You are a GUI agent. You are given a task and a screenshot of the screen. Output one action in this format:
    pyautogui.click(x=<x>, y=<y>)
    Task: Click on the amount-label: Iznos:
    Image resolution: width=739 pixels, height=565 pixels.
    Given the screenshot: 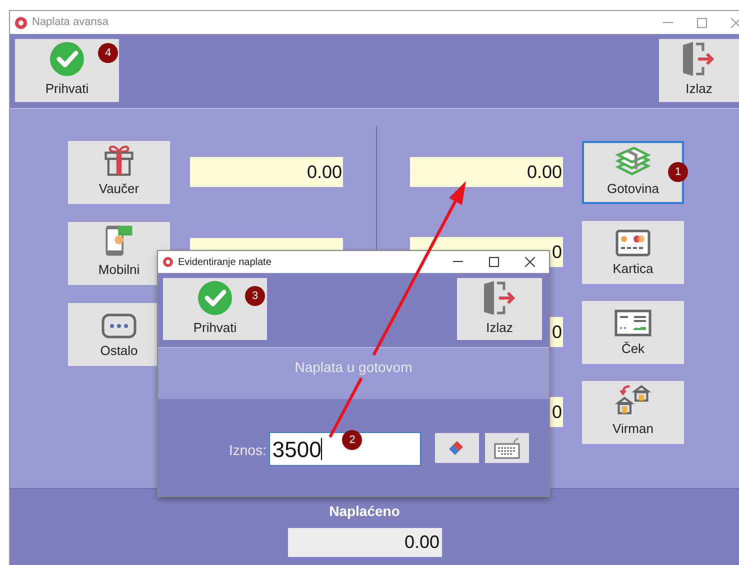 What is the action you would take?
    pyautogui.click(x=247, y=450)
    